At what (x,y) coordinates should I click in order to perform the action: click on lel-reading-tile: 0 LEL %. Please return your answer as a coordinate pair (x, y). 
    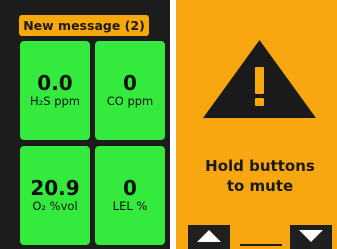
    Looking at the image, I should click on (130, 195).